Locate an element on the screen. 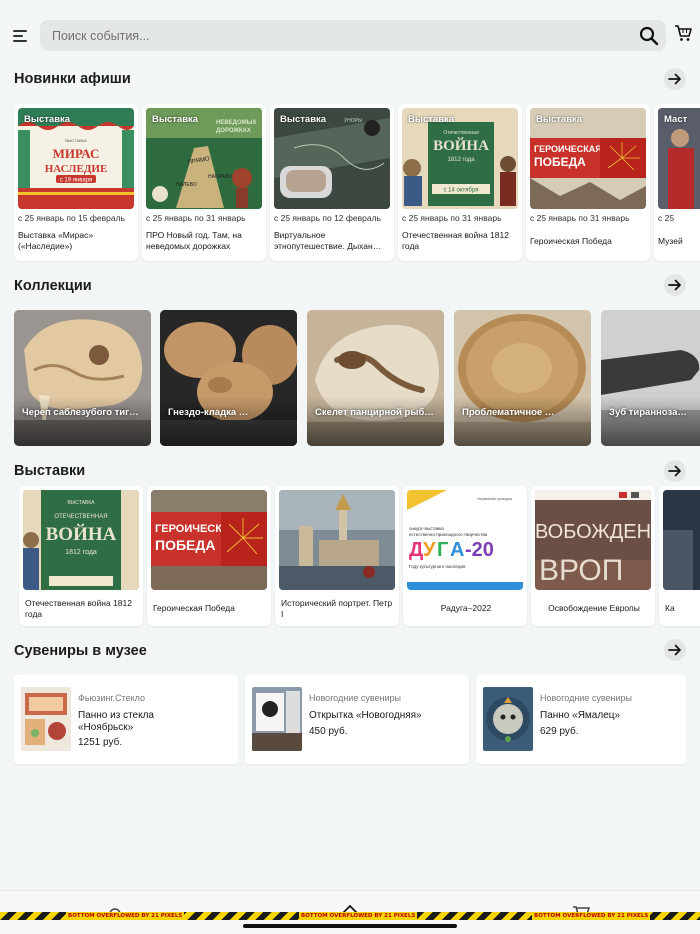  svg-text: МИРАС is located at coordinates (76, 153).